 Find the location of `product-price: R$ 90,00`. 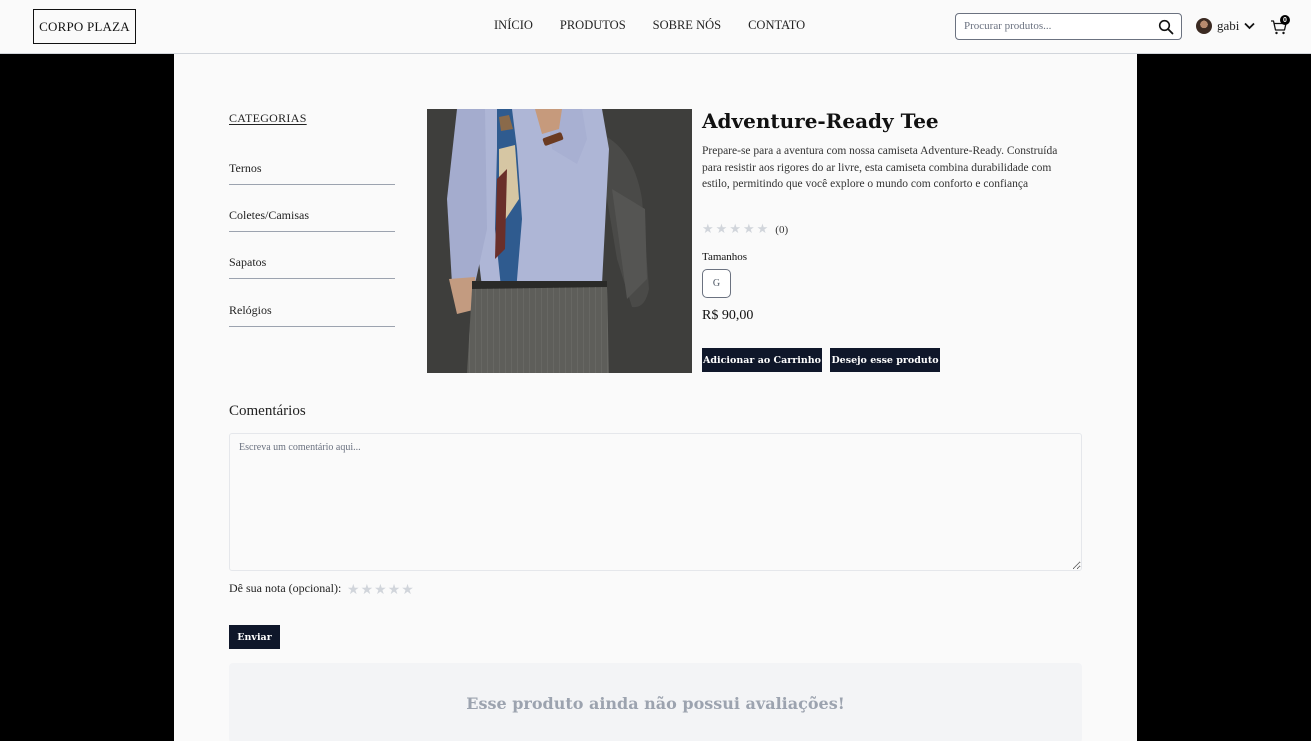

product-price: R$ 90,00 is located at coordinates (728, 315).